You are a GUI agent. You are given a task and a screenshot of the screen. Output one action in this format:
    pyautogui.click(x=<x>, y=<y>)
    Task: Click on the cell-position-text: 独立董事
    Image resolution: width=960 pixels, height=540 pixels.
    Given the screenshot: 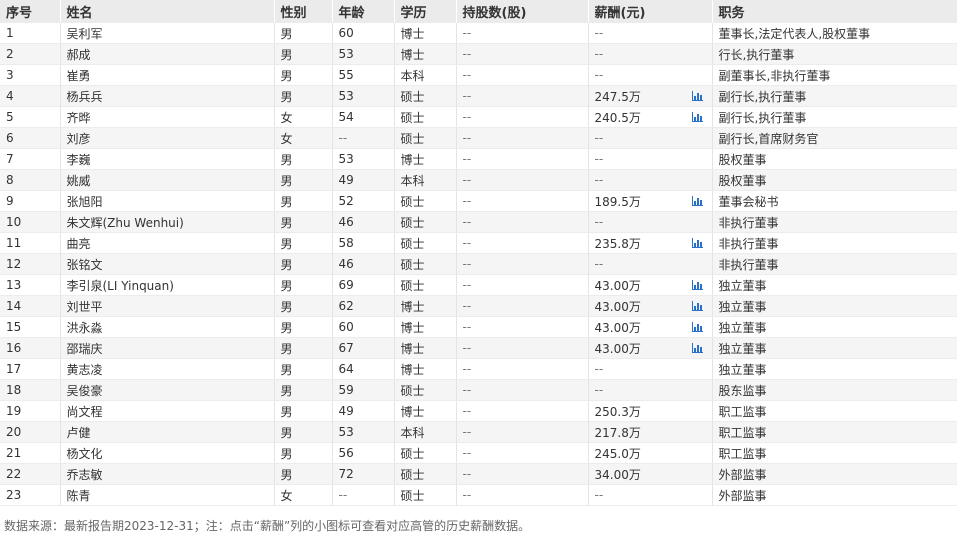 What is the action you would take?
    pyautogui.click(x=742, y=327)
    